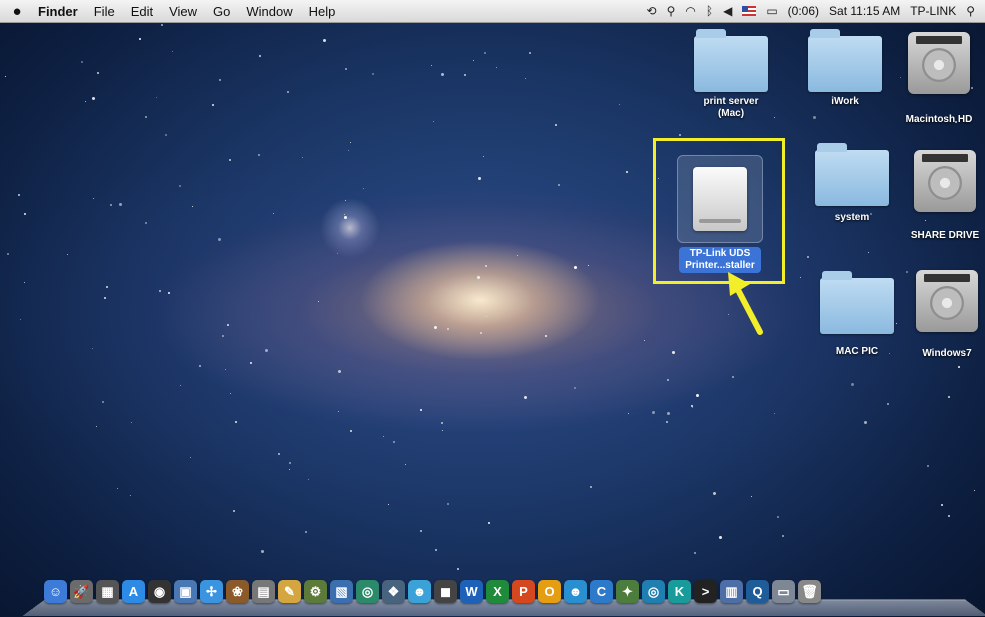  I want to click on network-2-icon: ◎, so click(653, 591).